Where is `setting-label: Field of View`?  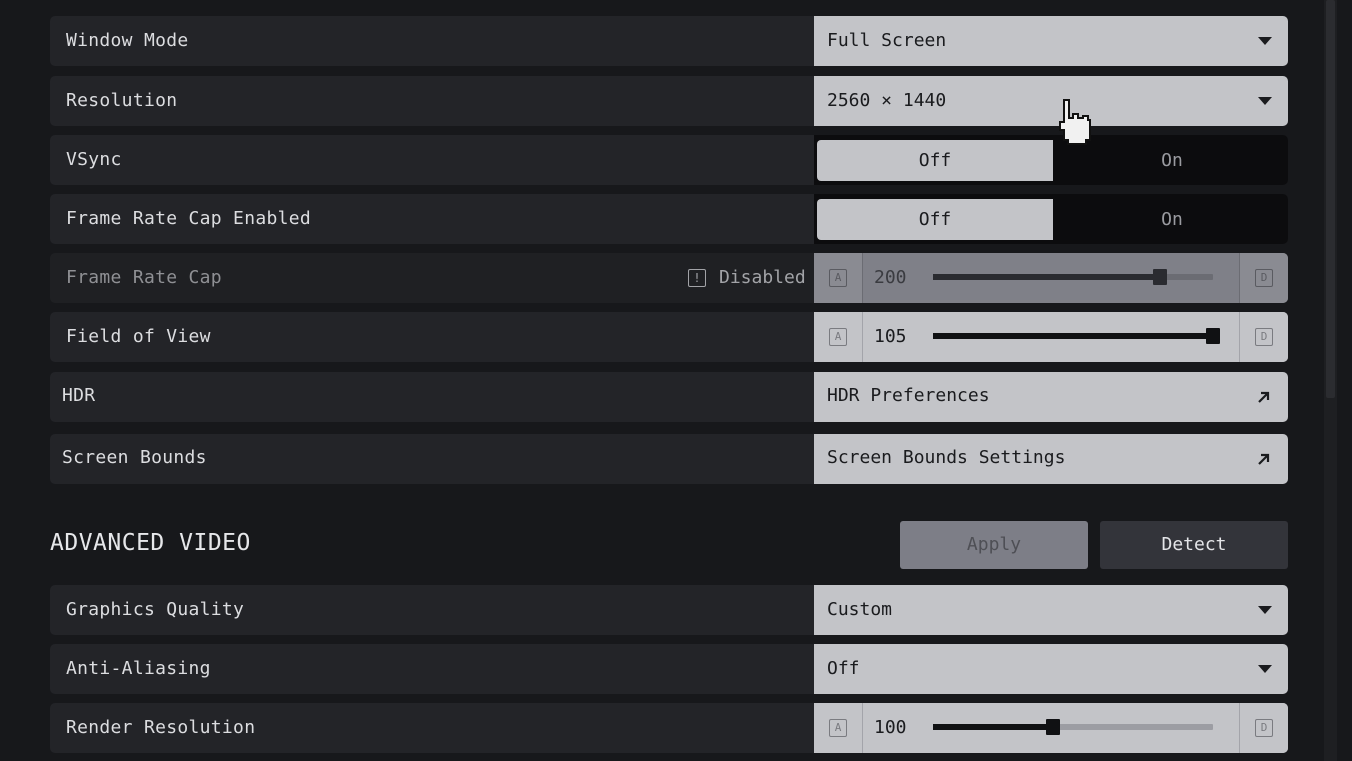
setting-label: Field of View is located at coordinates (138, 336).